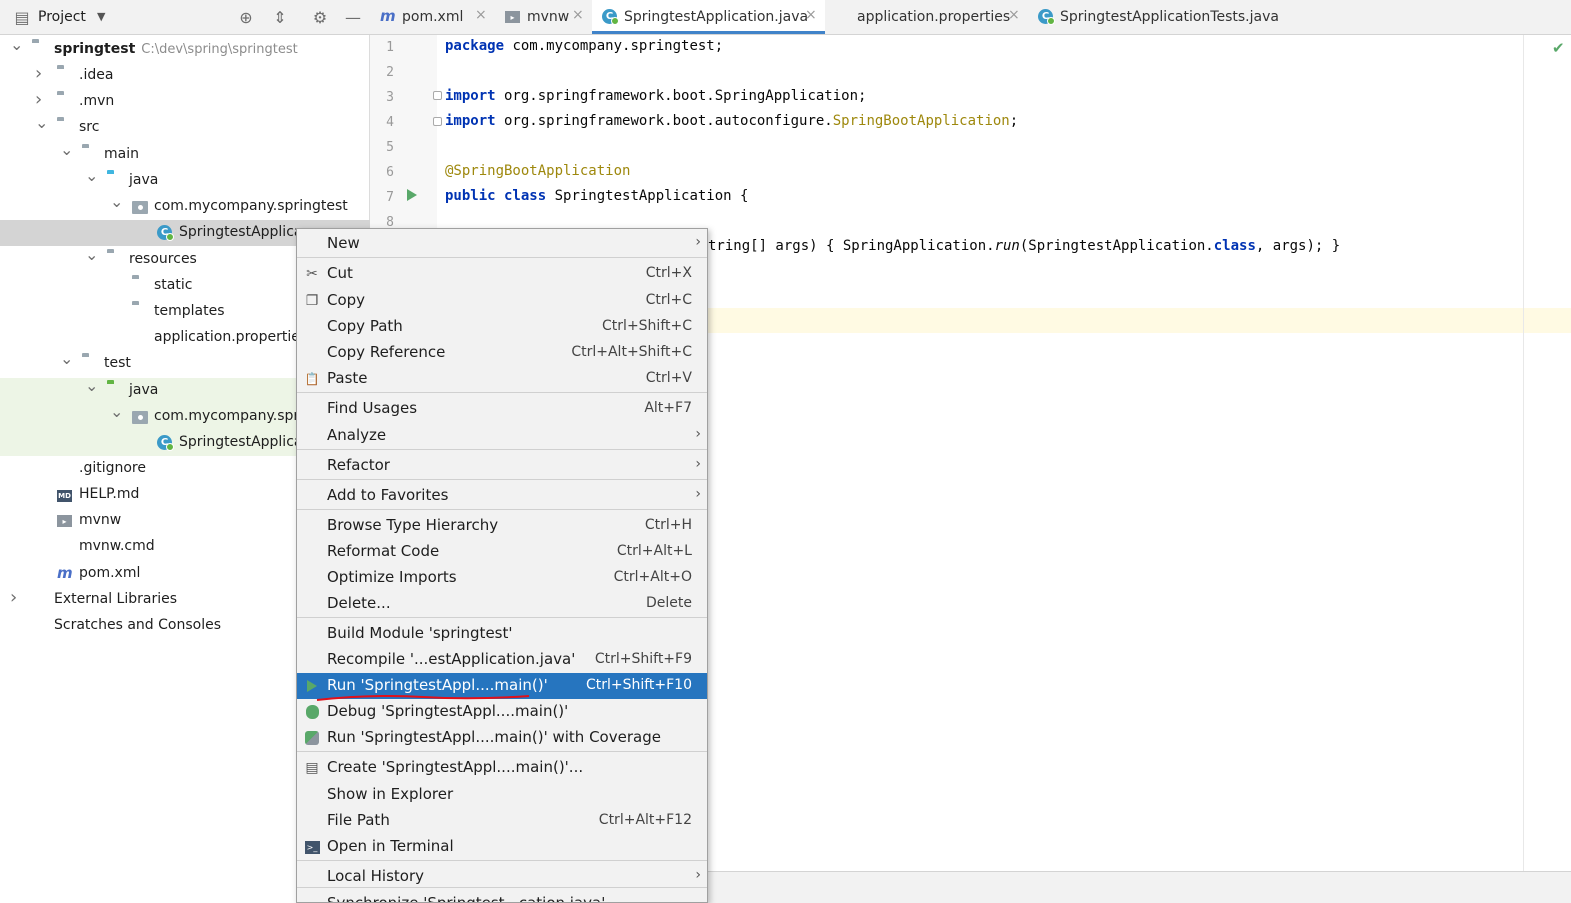 The height and width of the screenshot is (903, 1571). What do you see at coordinates (413, 525) in the screenshot?
I see `menu-item-label: Browse Type Hierarchy` at bounding box center [413, 525].